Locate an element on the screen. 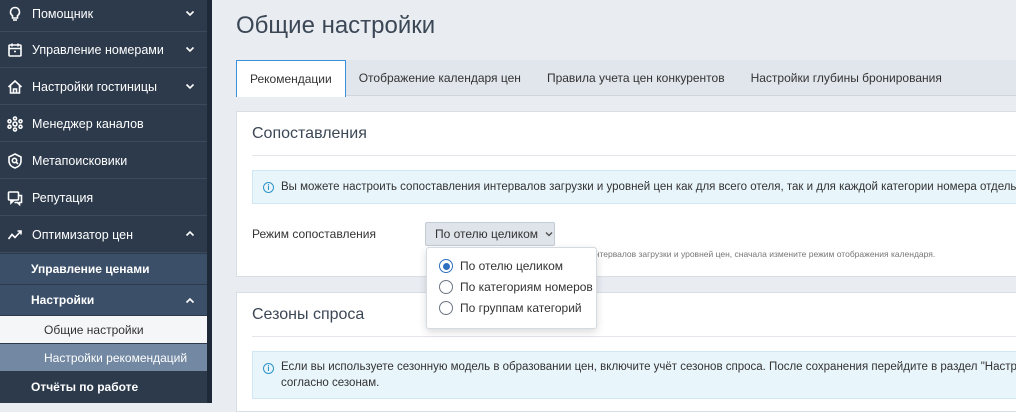 This screenshot has width=1016, height=412. trend-icon is located at coordinates (15, 235).